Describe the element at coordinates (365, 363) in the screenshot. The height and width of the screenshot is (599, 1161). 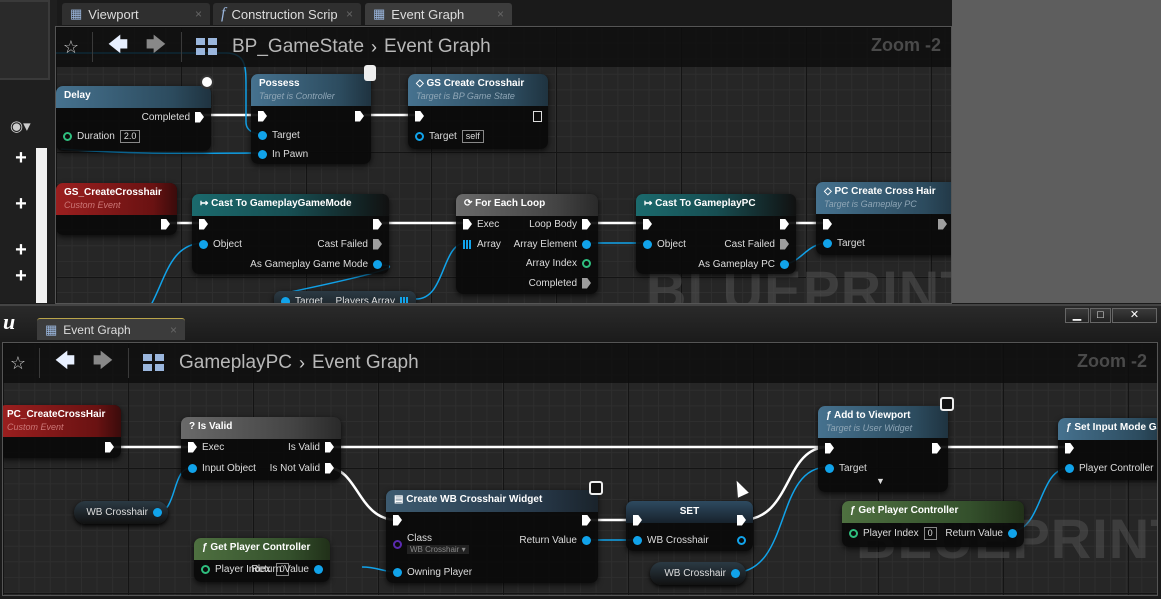
I see `breadcrumb-graph: Event Graph` at that location.